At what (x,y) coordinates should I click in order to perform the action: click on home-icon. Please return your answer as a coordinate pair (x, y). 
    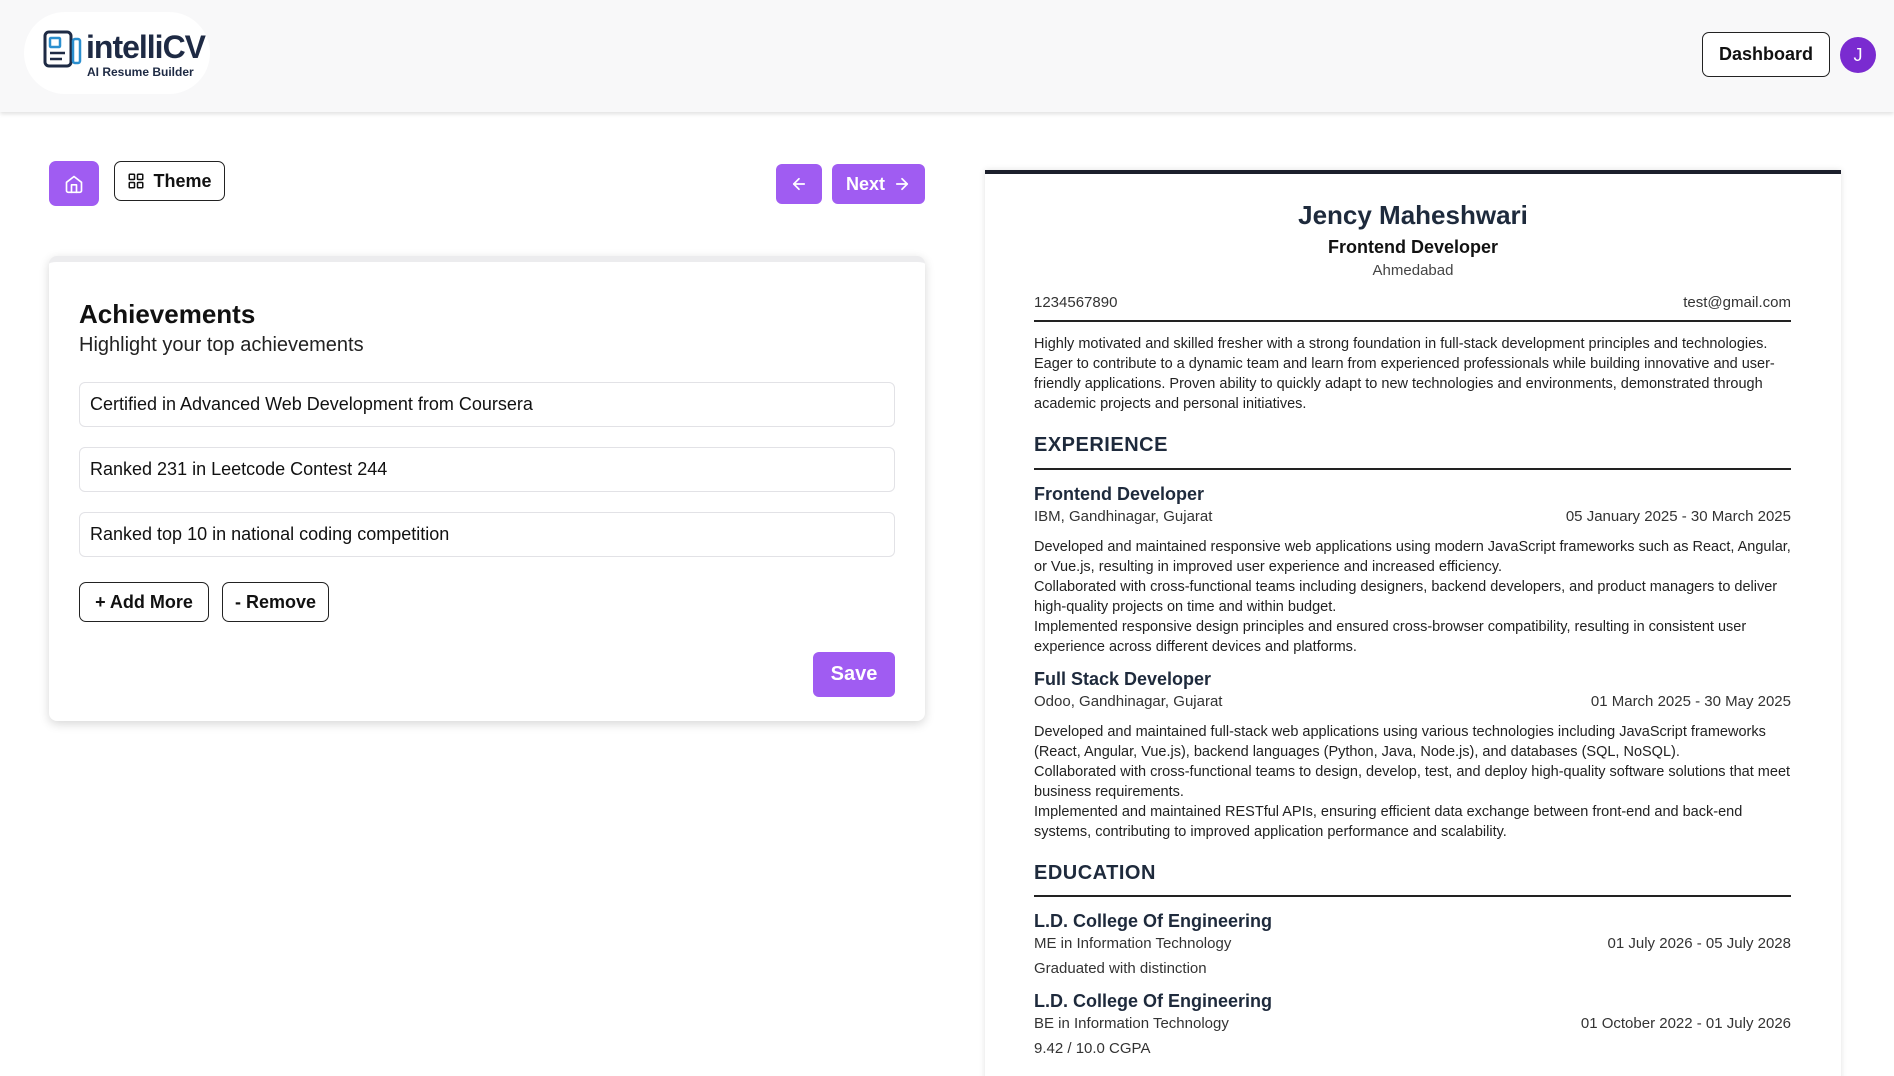
    Looking at the image, I should click on (74, 184).